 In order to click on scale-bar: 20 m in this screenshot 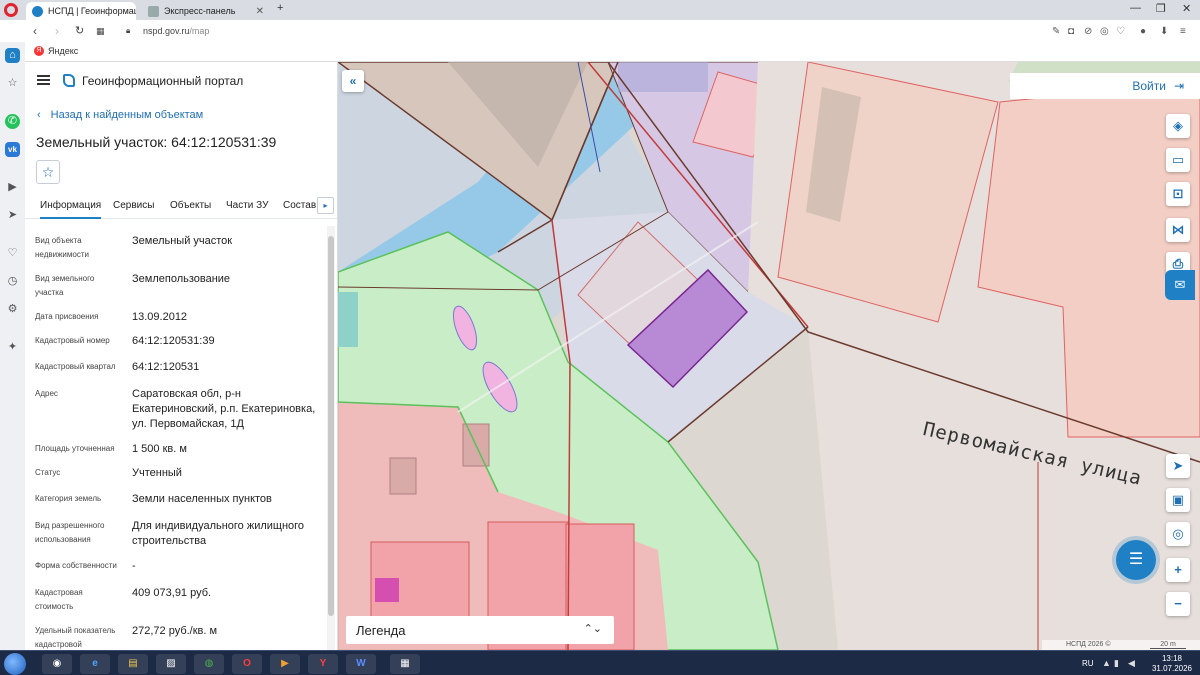, I will do `click(1168, 645)`.